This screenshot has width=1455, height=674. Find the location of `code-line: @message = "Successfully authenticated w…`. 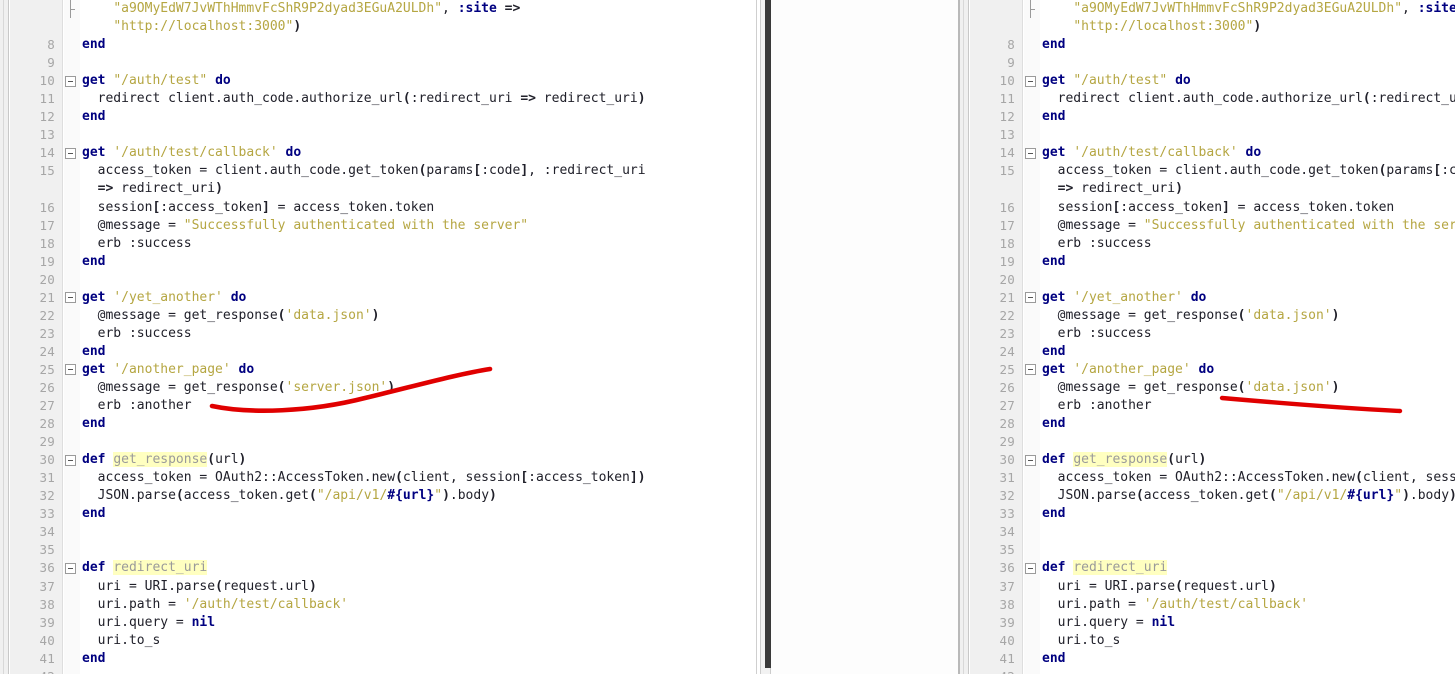

code-line: @message = "Successfully authenticated w… is located at coordinates (1239, 117).